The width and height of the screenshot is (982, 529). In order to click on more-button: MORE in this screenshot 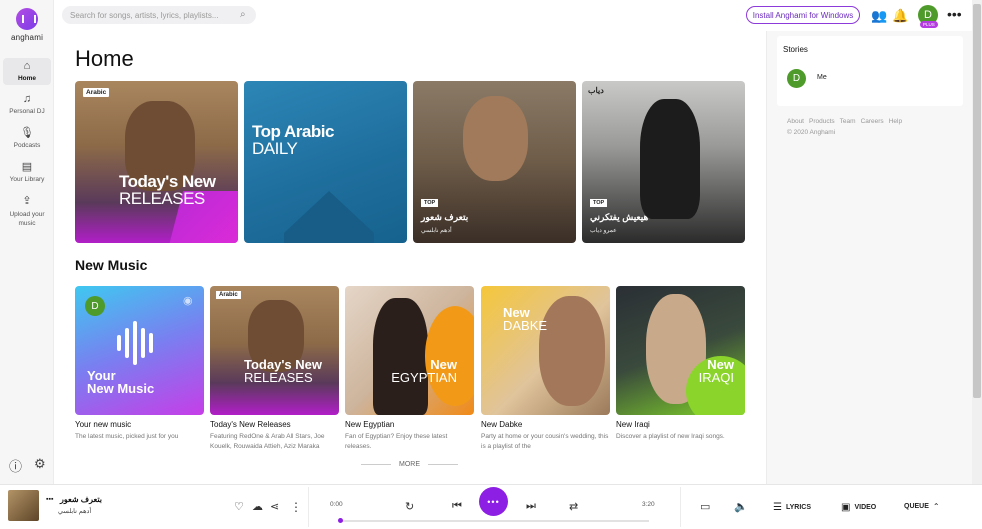, I will do `click(409, 464)`.